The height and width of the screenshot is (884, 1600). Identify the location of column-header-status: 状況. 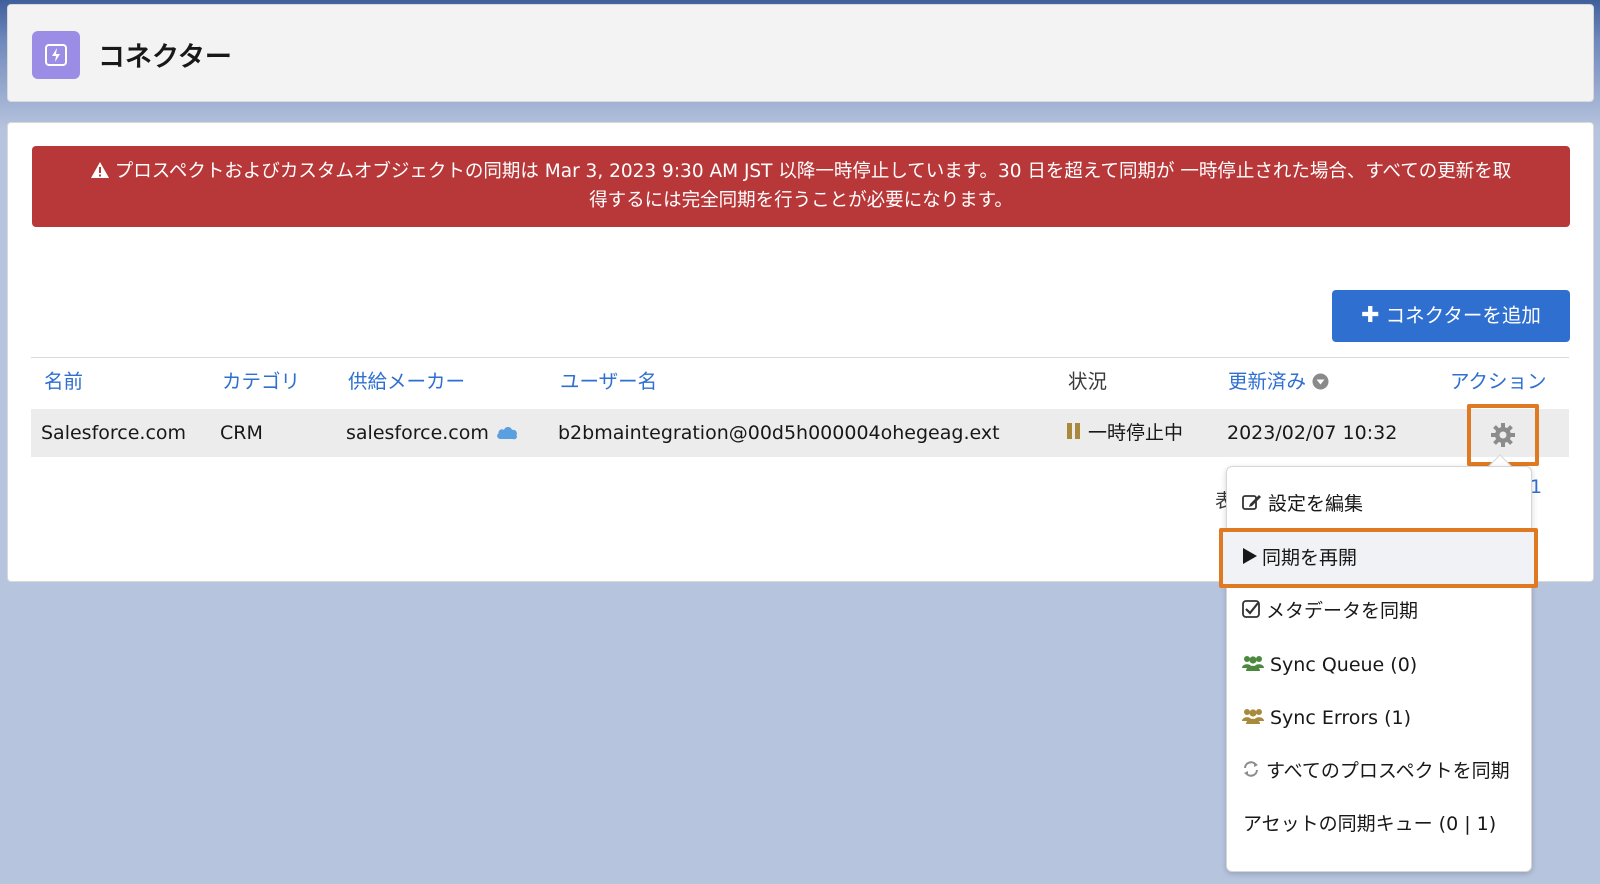
(1088, 381).